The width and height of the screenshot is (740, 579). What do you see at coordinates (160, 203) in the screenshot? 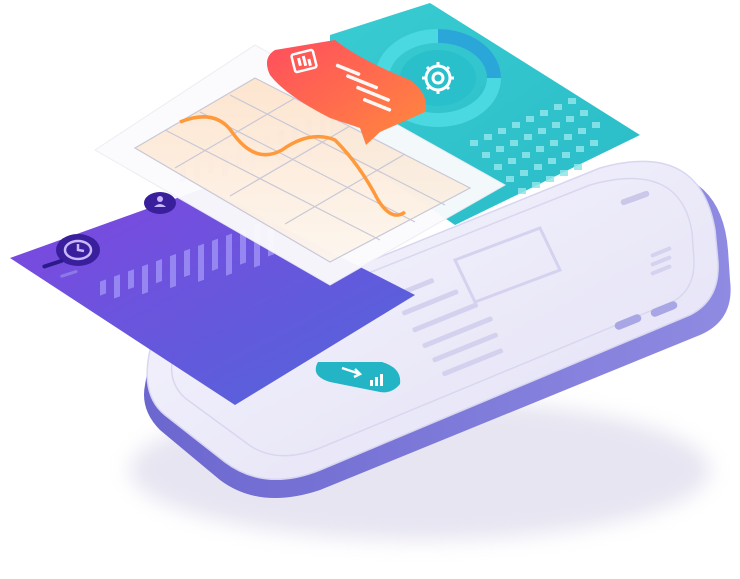
I see `user-icon` at bounding box center [160, 203].